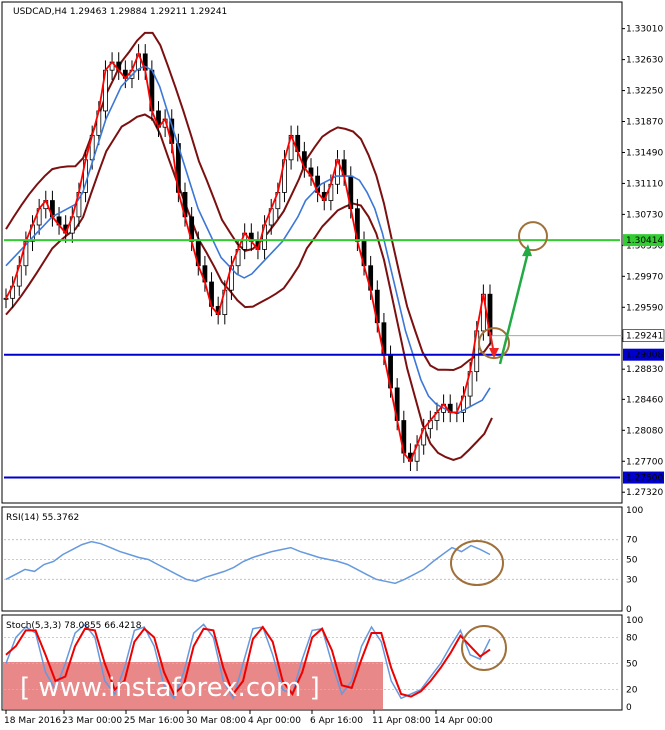 This screenshot has height=730, width=665. What do you see at coordinates (644, 61) in the screenshot?
I see `y-tick-label: 1.32630` at bounding box center [644, 61].